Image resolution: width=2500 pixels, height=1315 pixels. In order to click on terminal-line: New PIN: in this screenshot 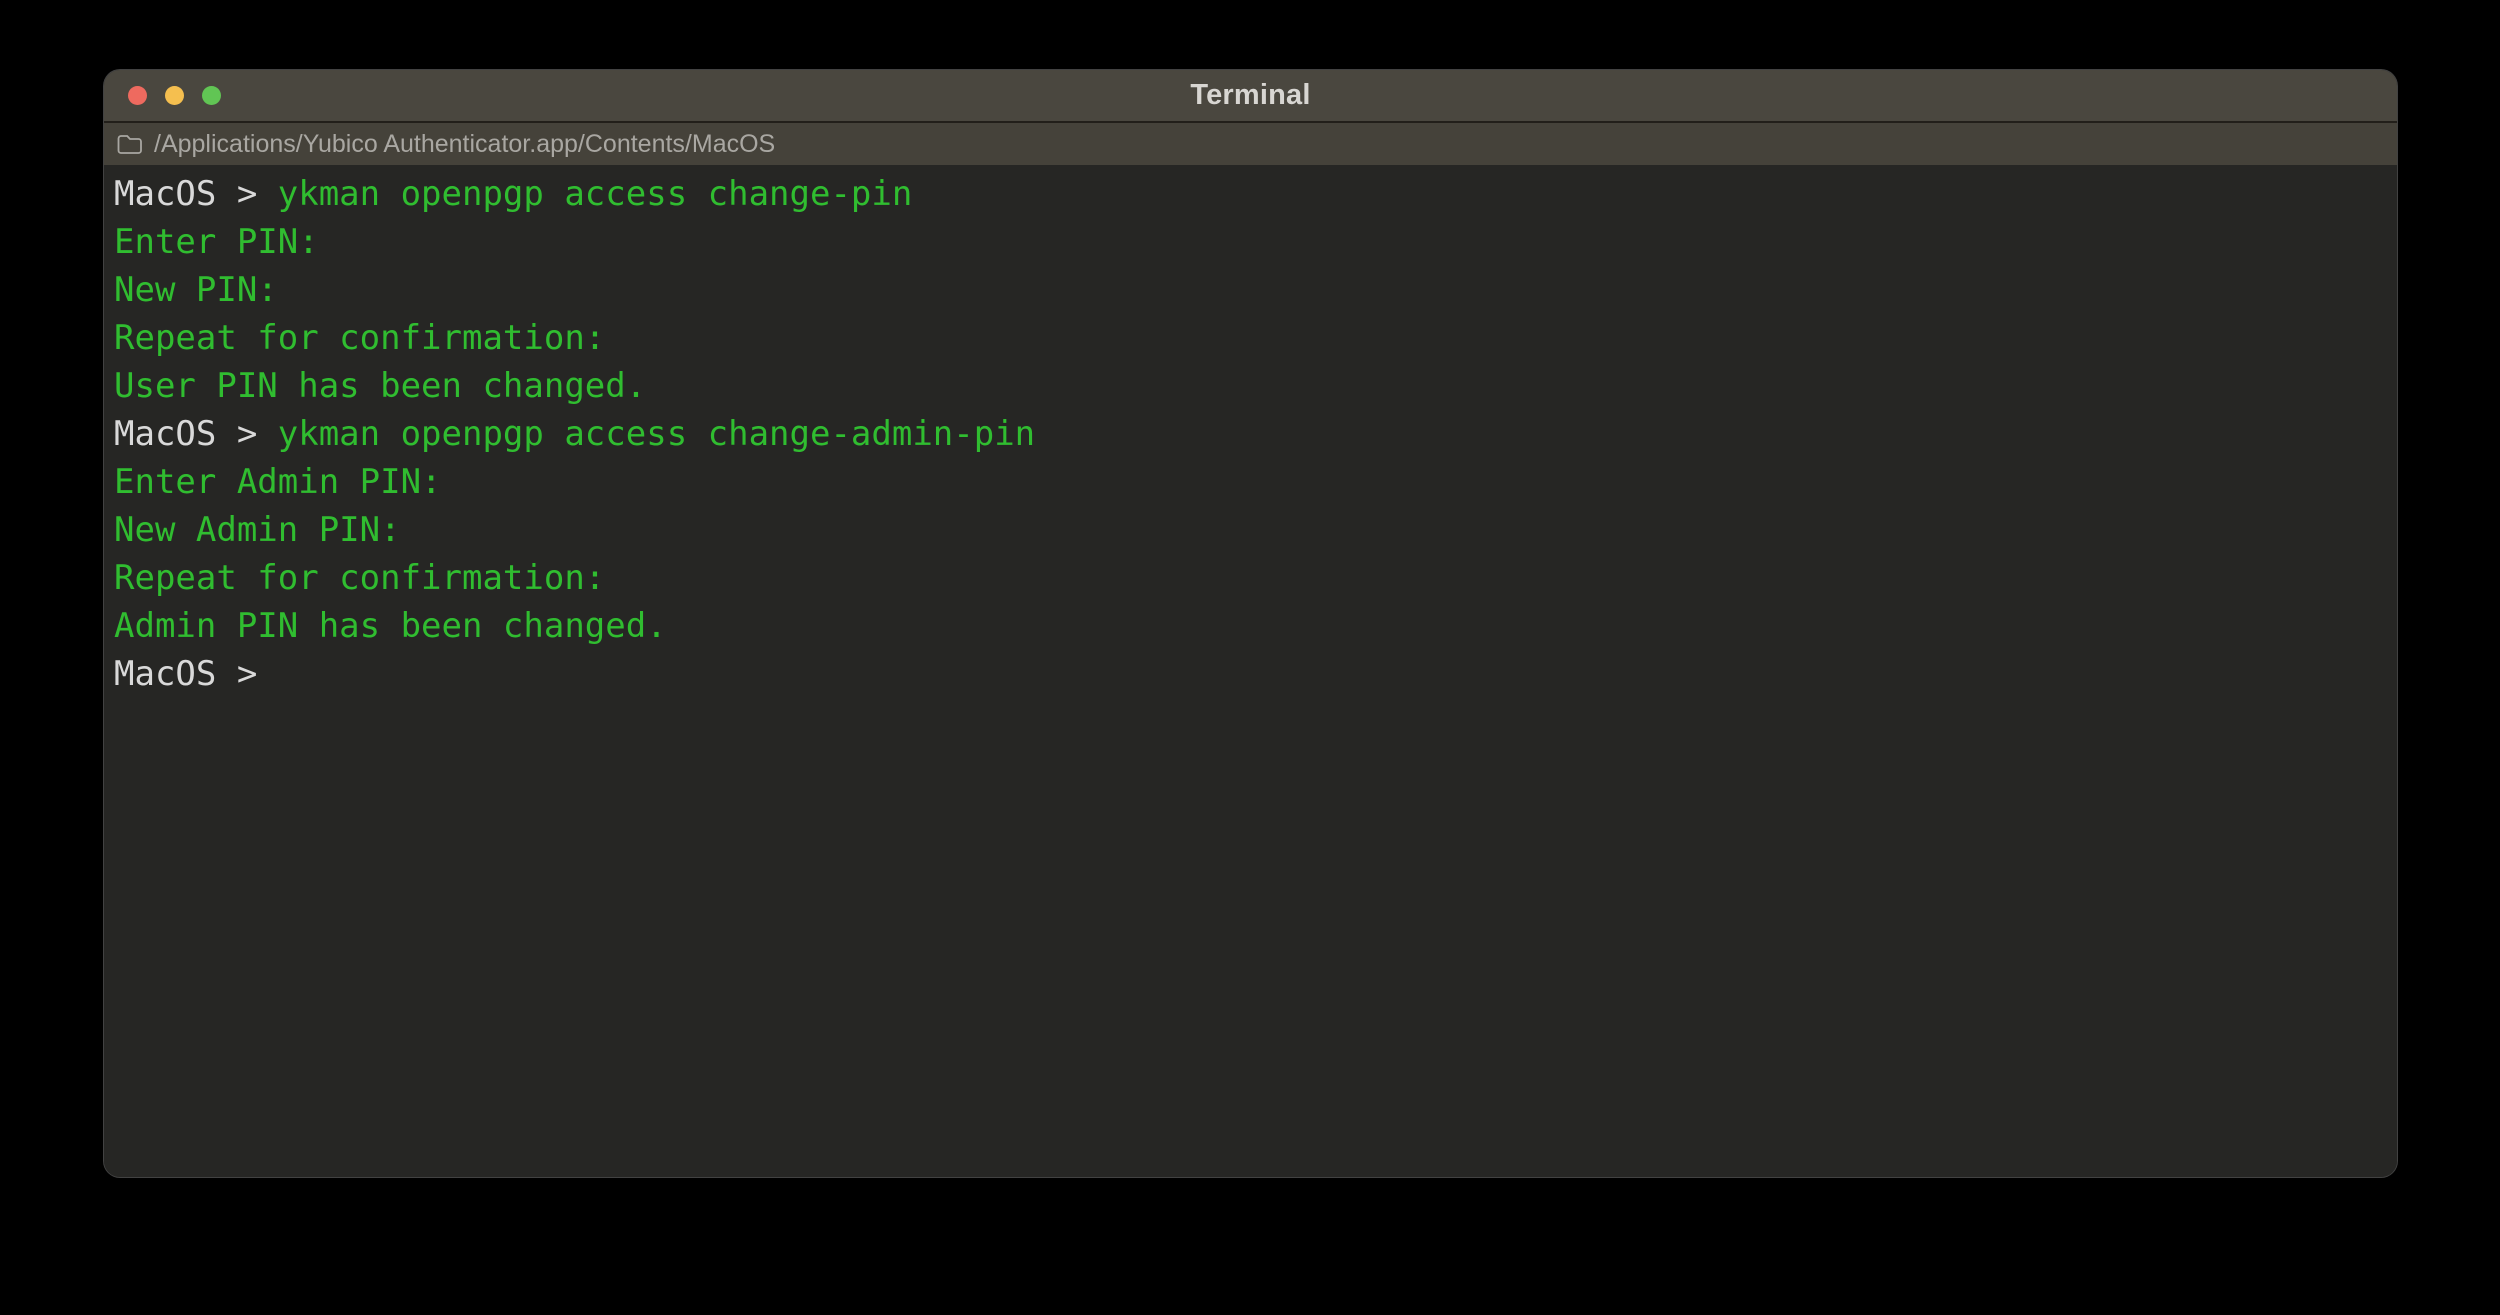, I will do `click(1250, 290)`.